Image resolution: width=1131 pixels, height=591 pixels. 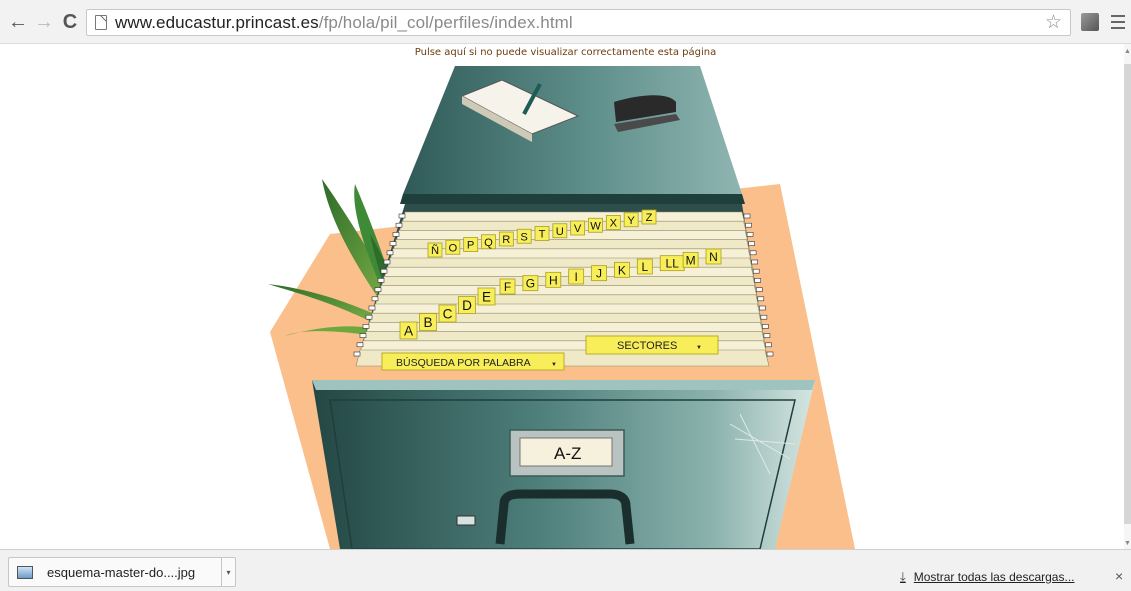 What do you see at coordinates (903, 576) in the screenshot?
I see `download-arrow-icon: ⤓` at bounding box center [903, 576].